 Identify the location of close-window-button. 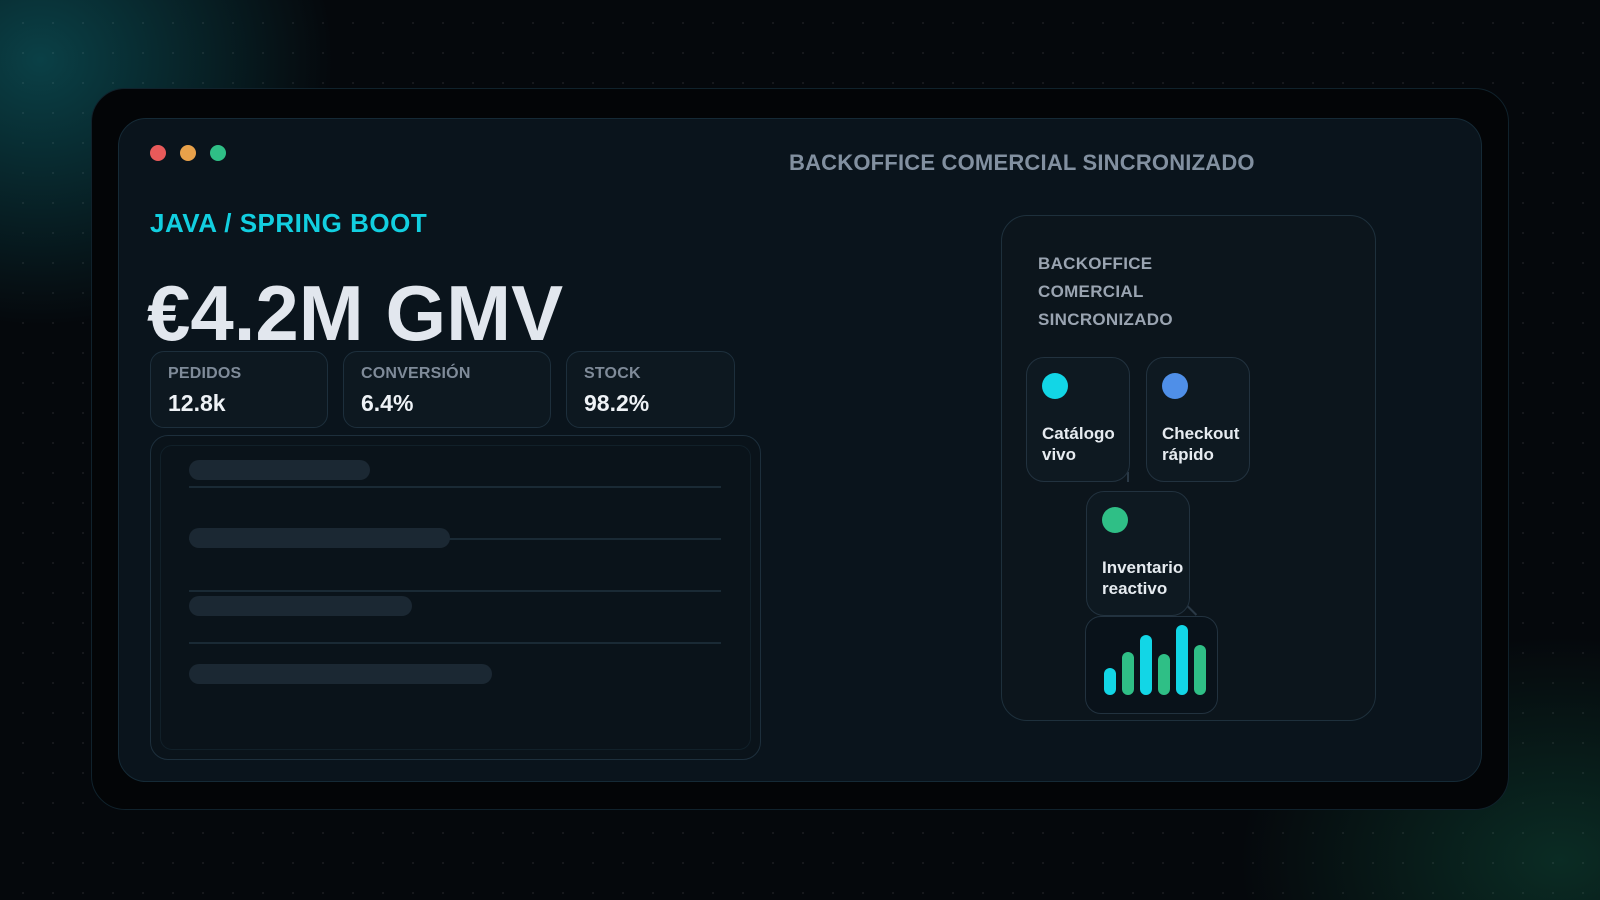
(158, 153).